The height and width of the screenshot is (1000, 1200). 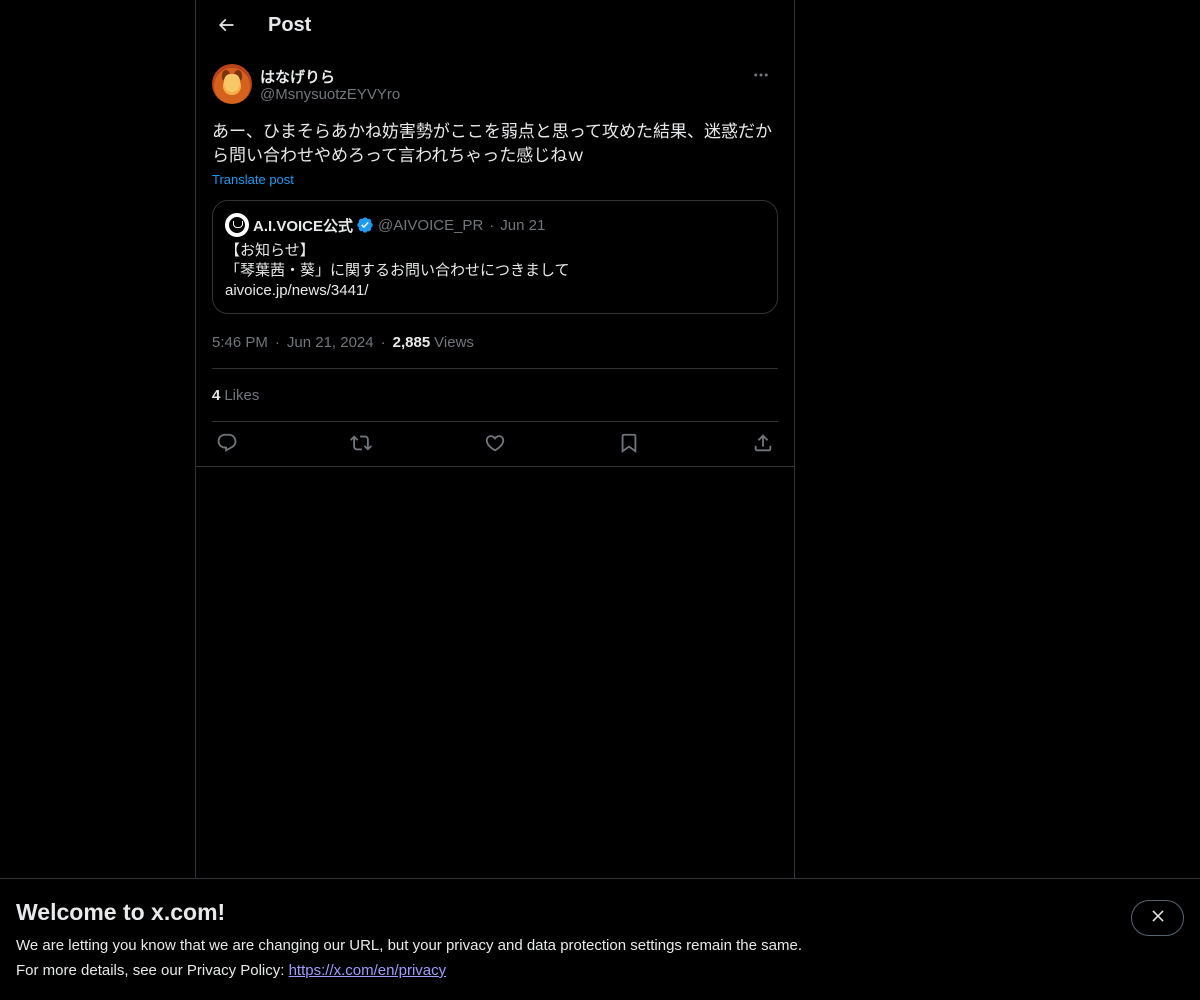 What do you see at coordinates (454, 342) in the screenshot?
I see `views-label: Views` at bounding box center [454, 342].